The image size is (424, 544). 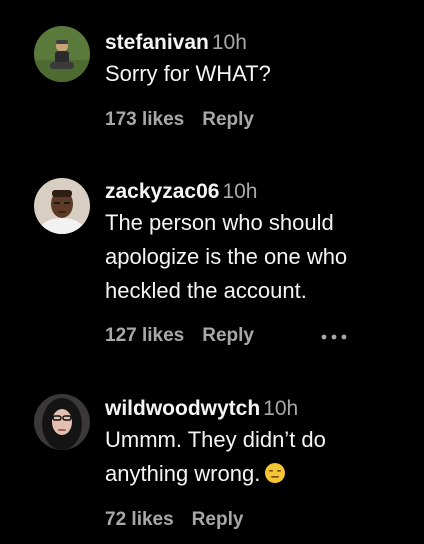 I want to click on likes-count: 72 likes, so click(x=139, y=519).